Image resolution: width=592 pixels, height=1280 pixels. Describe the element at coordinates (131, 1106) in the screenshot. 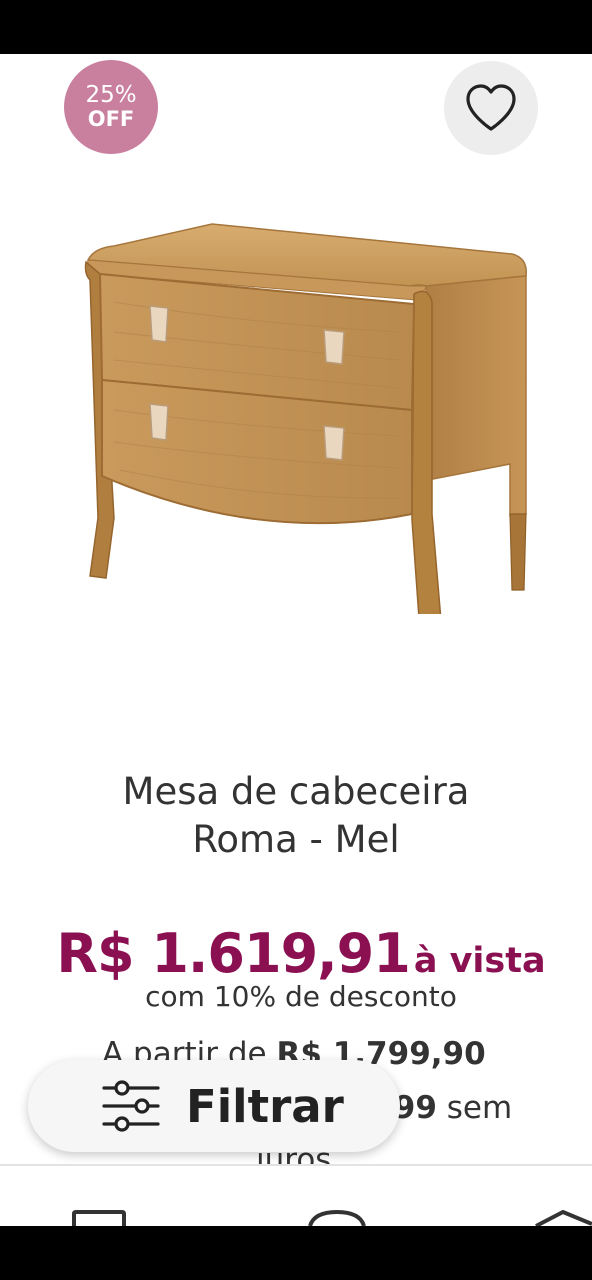

I see `sliders-icon` at that location.